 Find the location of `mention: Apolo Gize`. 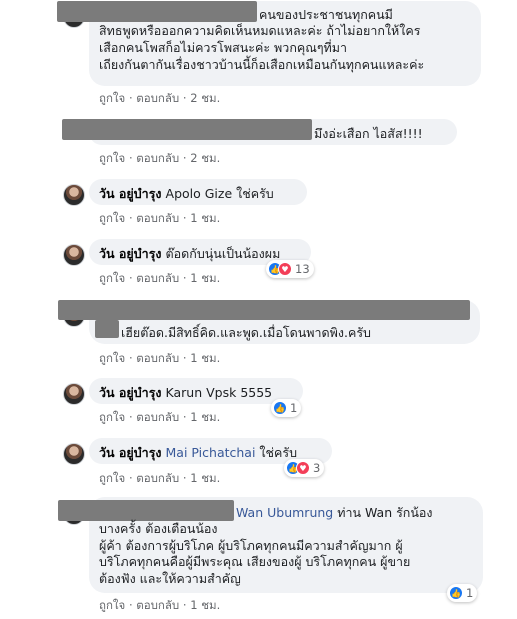

mention: Apolo Gize is located at coordinates (199, 193).